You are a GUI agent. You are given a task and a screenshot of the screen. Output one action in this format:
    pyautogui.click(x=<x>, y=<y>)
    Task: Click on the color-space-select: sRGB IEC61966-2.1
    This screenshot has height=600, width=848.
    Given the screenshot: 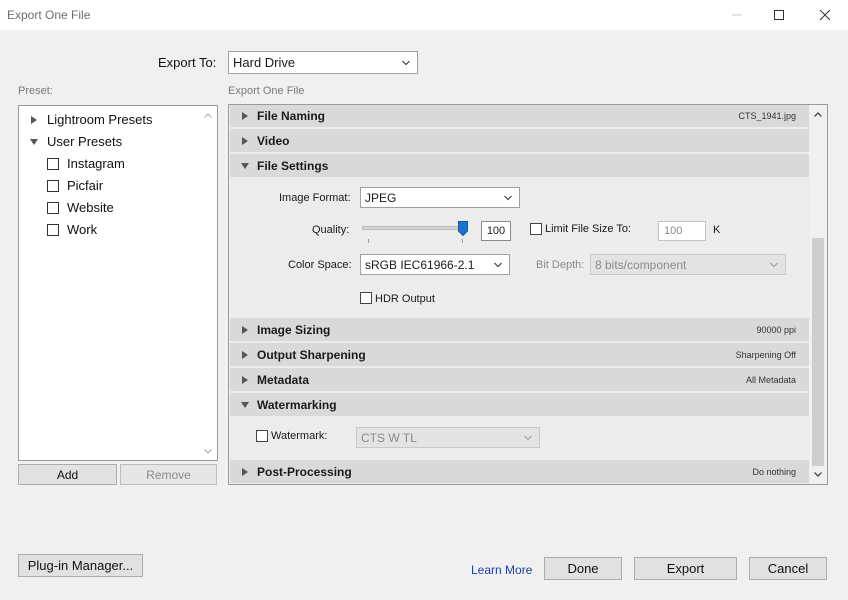 What is the action you would take?
    pyautogui.click(x=435, y=264)
    